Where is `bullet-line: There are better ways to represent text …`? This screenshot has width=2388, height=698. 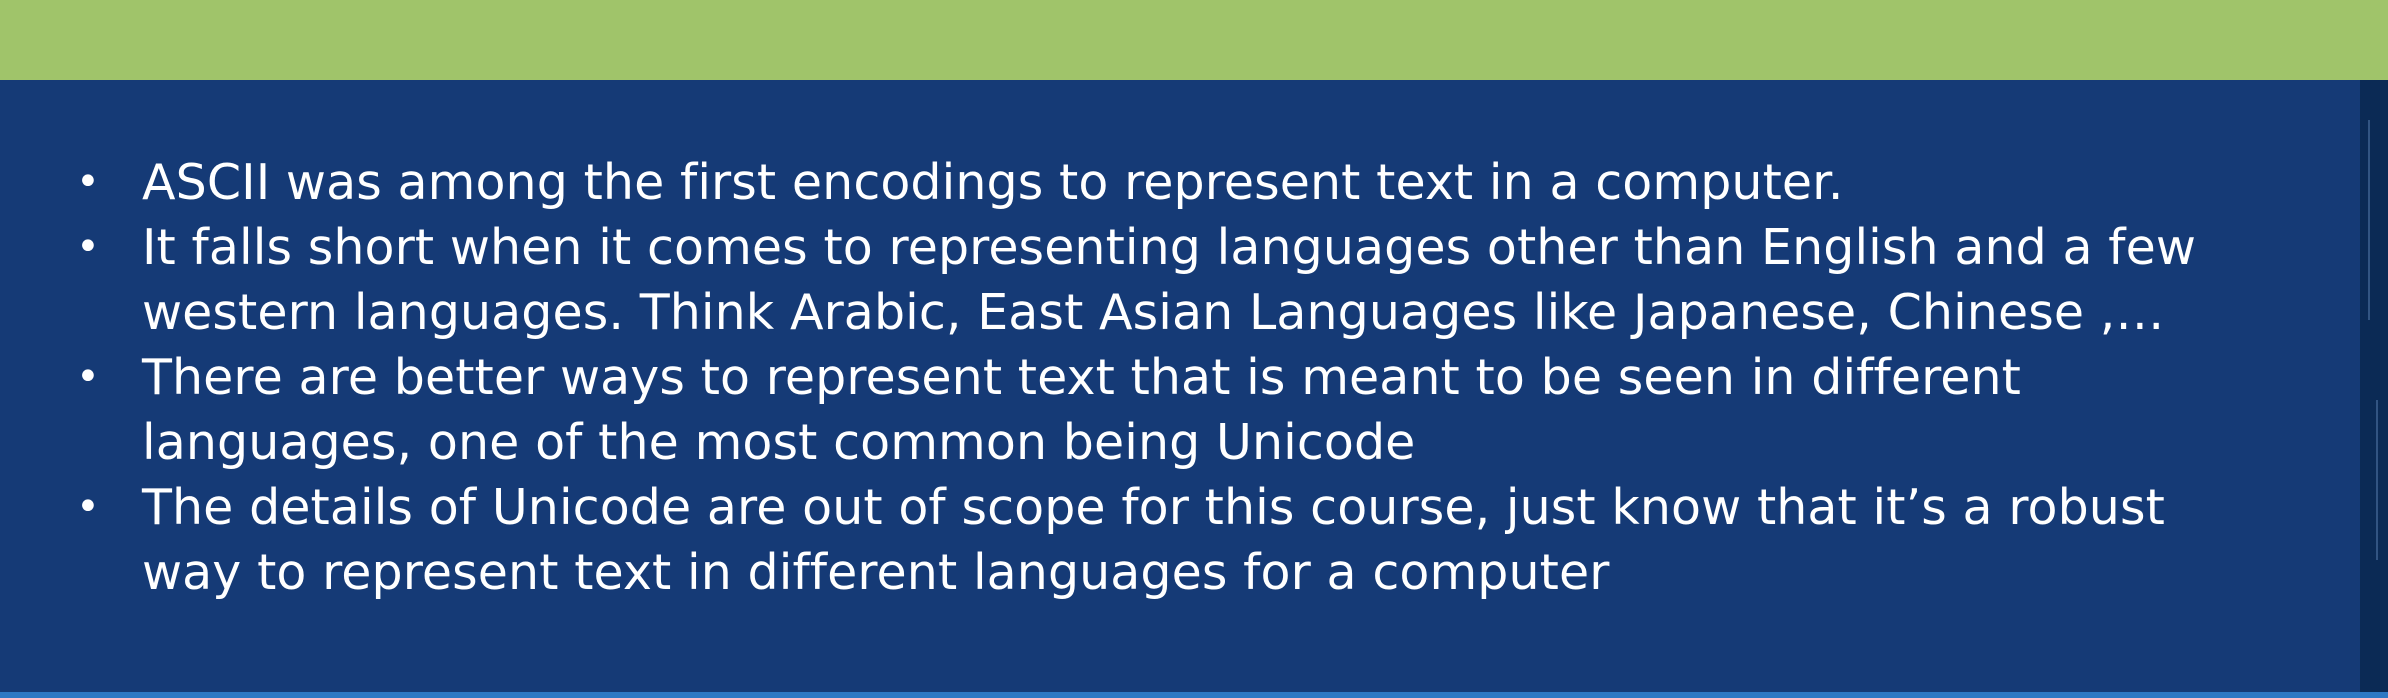 bullet-line: There are better ways to represent text … is located at coordinates (1081, 377).